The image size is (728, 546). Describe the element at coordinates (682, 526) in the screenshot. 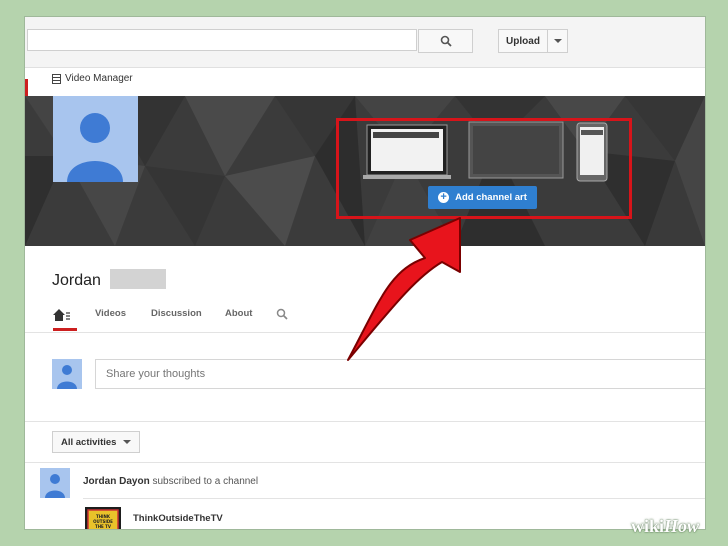

I see `how-text: How` at that location.